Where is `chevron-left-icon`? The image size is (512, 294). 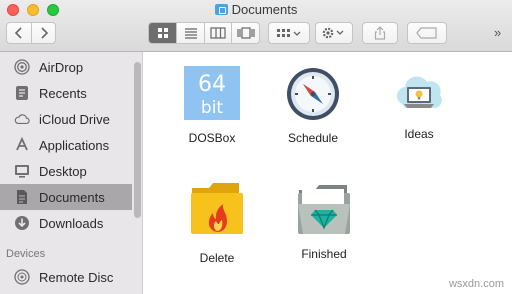 chevron-left-icon is located at coordinates (18, 33).